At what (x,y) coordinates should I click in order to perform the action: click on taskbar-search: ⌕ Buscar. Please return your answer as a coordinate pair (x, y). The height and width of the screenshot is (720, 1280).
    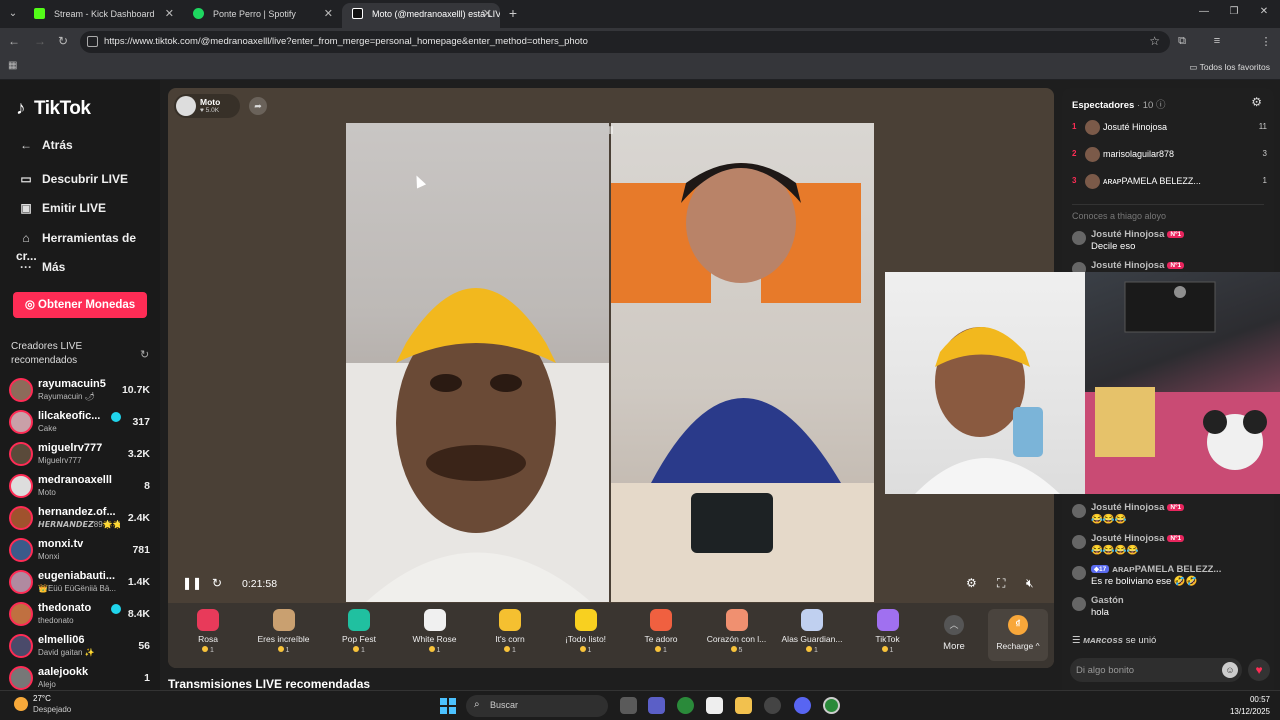
    Looking at the image, I should click on (537, 706).